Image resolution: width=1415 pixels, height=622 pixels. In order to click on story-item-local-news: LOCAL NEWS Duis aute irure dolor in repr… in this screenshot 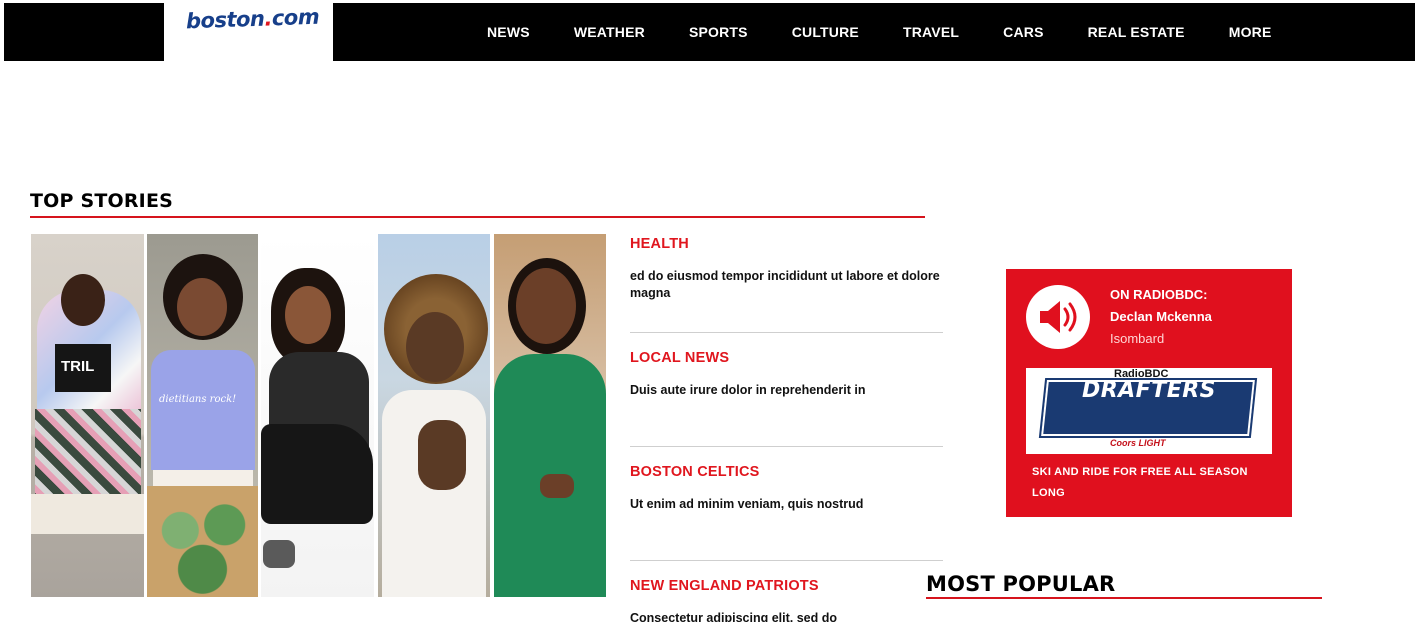, I will do `click(786, 374)`.